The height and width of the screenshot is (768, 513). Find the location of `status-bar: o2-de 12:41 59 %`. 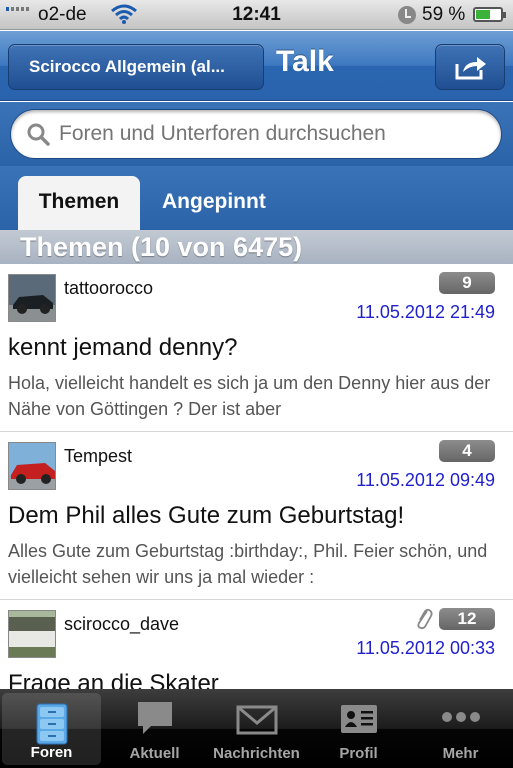

status-bar: o2-de 12:41 59 % is located at coordinates (256, 15).